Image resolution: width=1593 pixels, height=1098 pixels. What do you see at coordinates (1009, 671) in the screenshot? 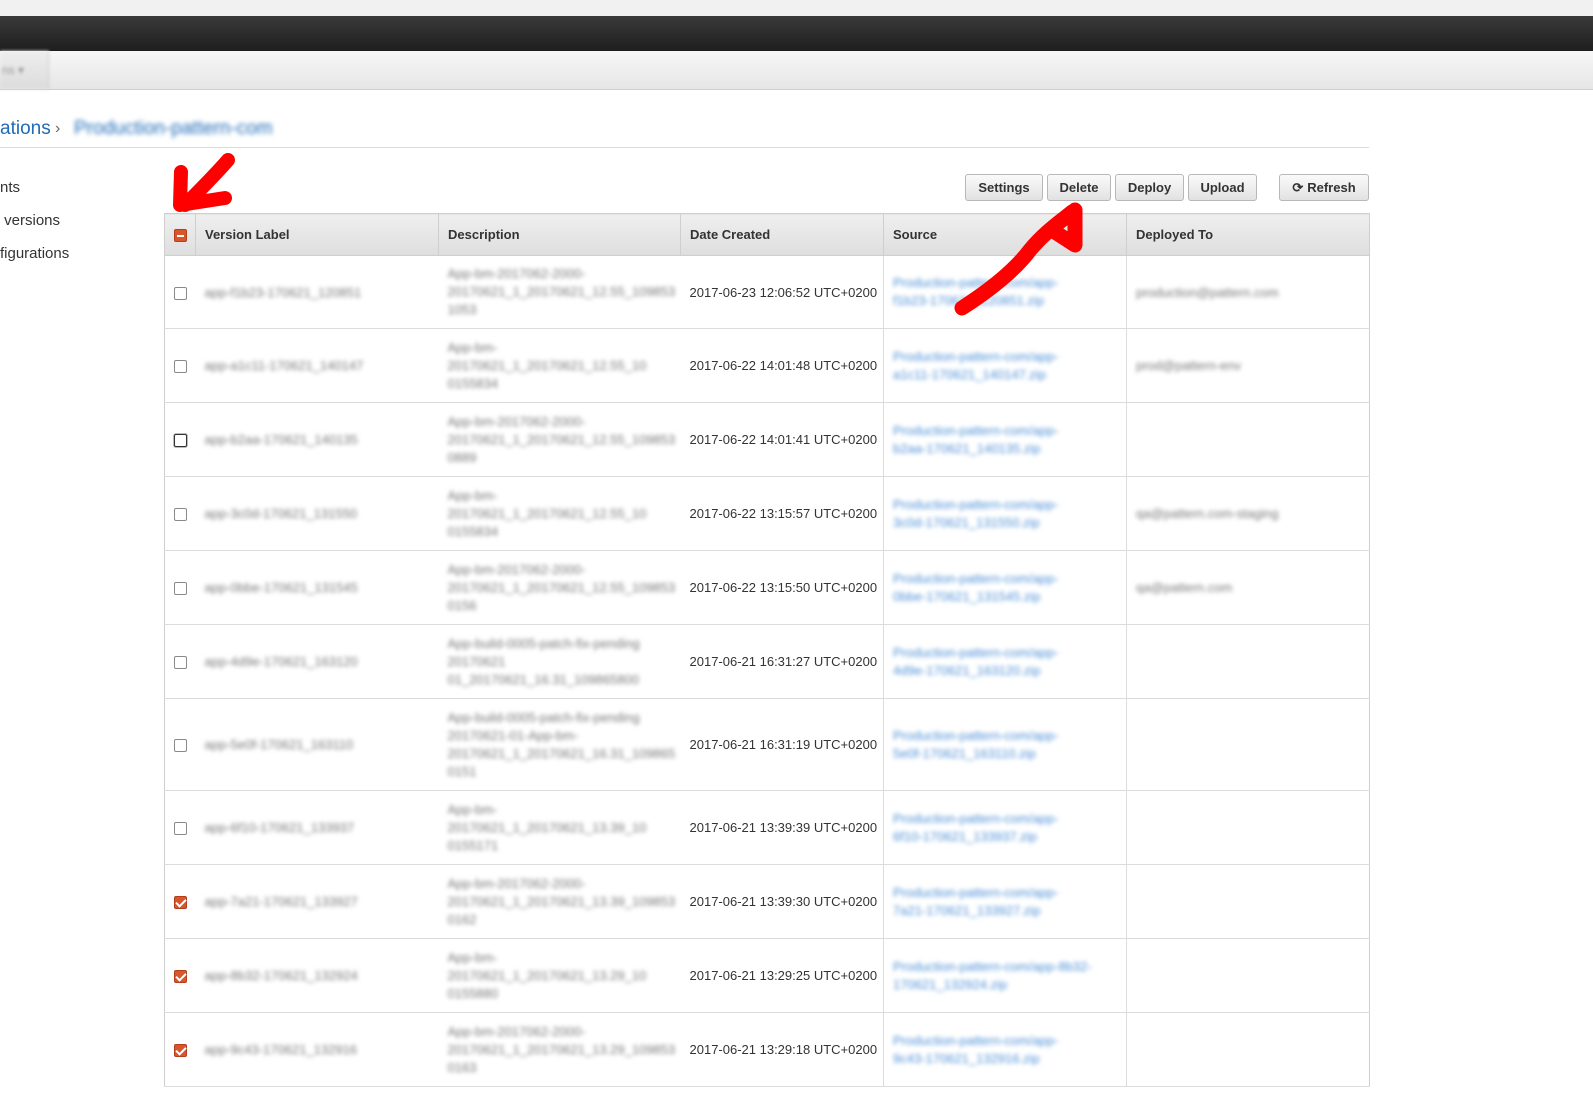
I see `source-link: 4d9e-170621_163120.zip` at bounding box center [1009, 671].